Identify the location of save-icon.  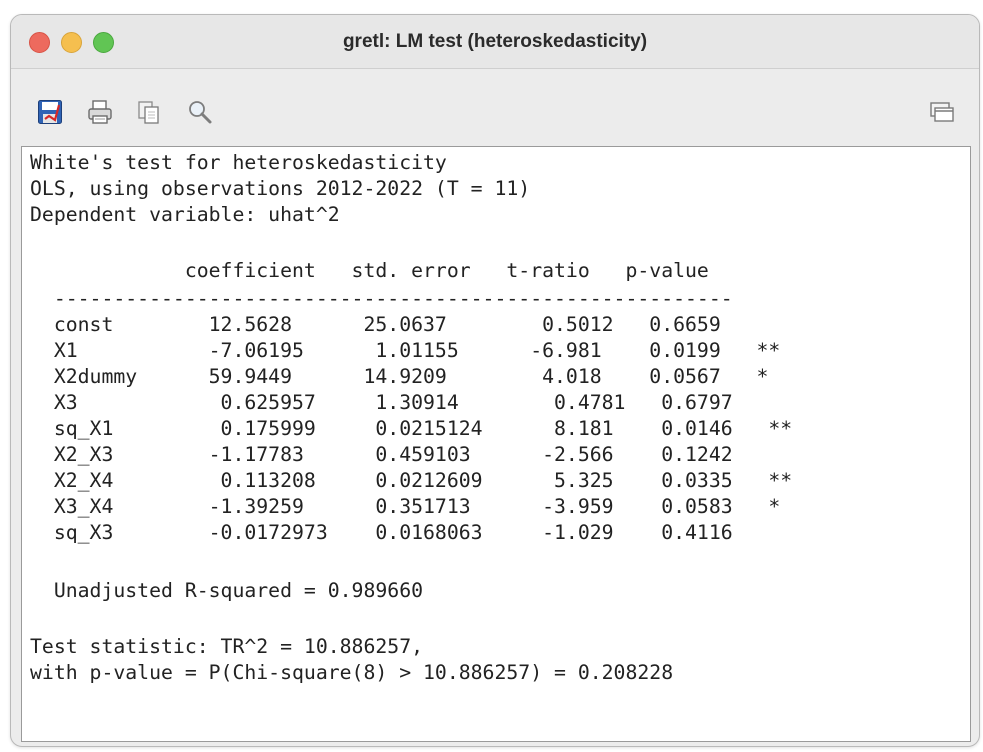
(50, 112).